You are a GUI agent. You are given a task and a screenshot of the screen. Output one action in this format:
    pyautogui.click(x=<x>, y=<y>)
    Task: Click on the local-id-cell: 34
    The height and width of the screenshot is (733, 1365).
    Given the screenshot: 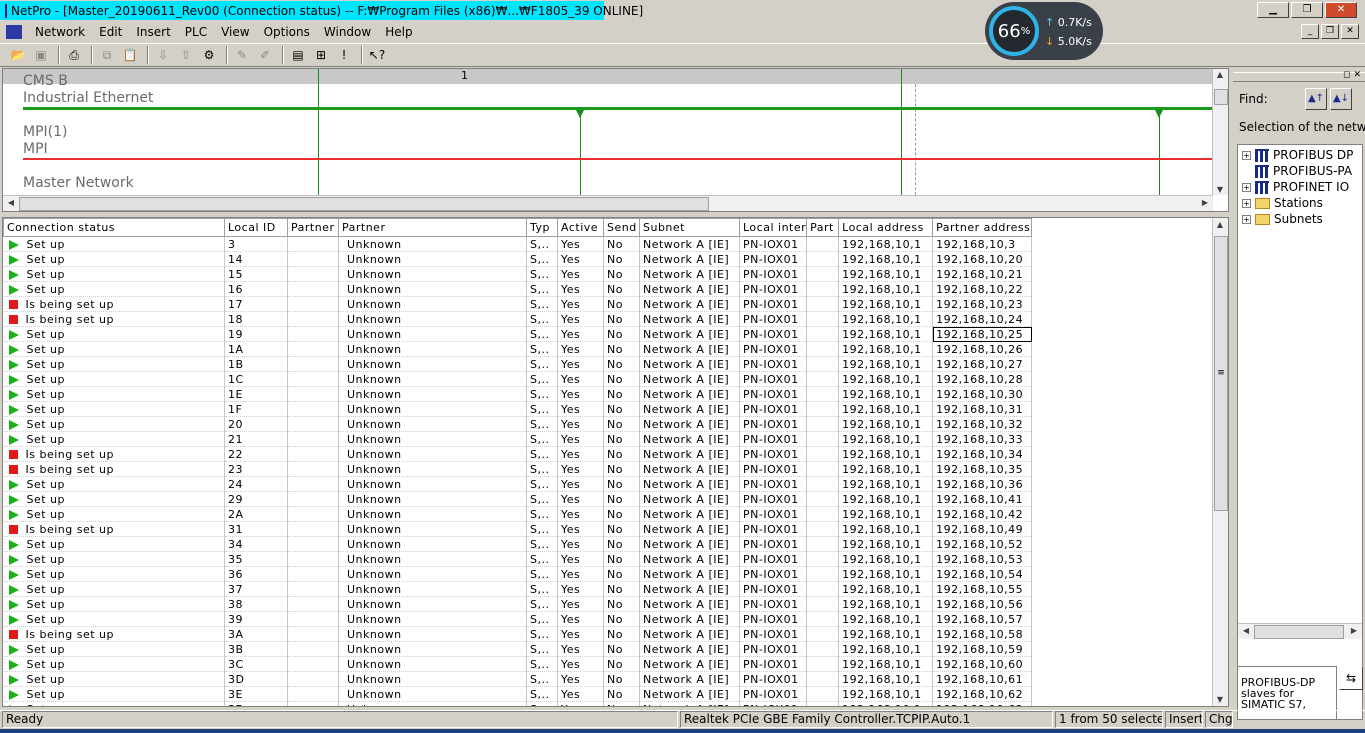 What is the action you would take?
    pyautogui.click(x=256, y=544)
    